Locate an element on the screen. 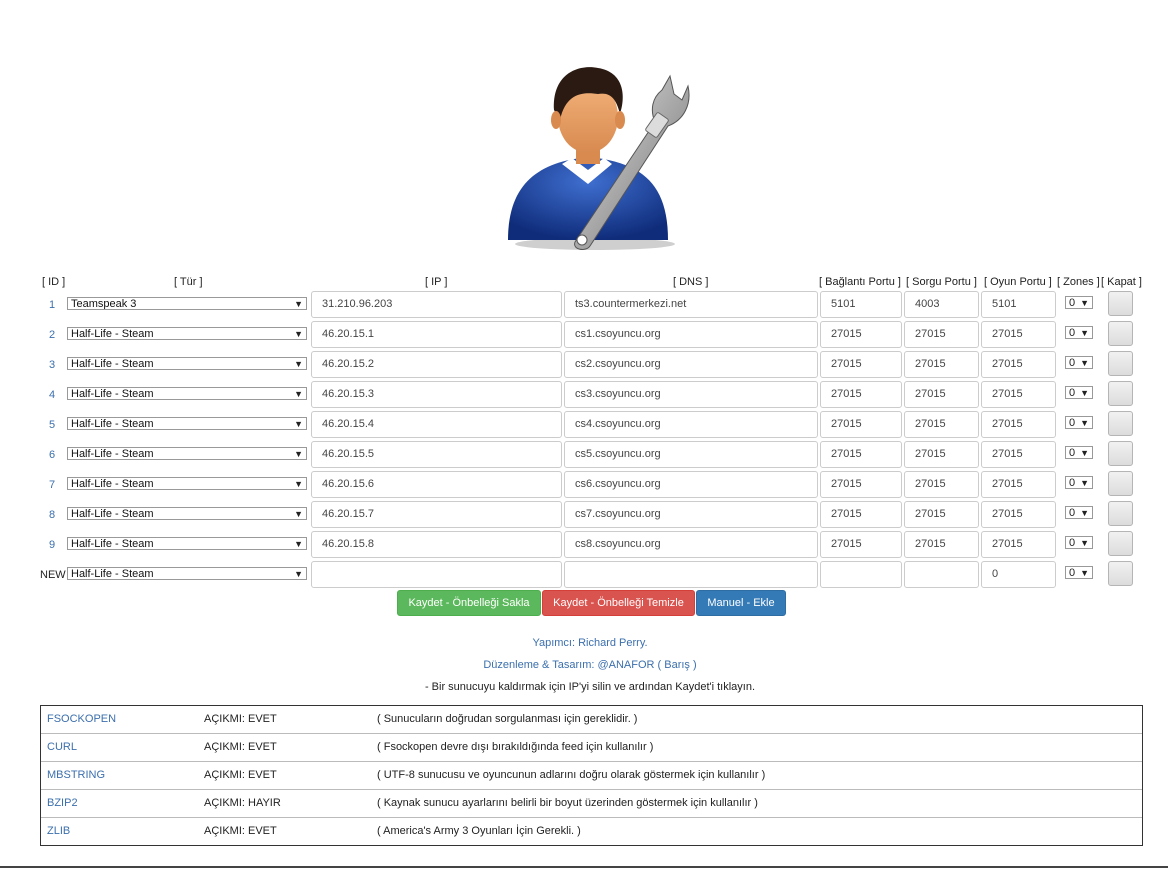 The height and width of the screenshot is (870, 1168). new-game-port-input: 0 is located at coordinates (1018, 574).